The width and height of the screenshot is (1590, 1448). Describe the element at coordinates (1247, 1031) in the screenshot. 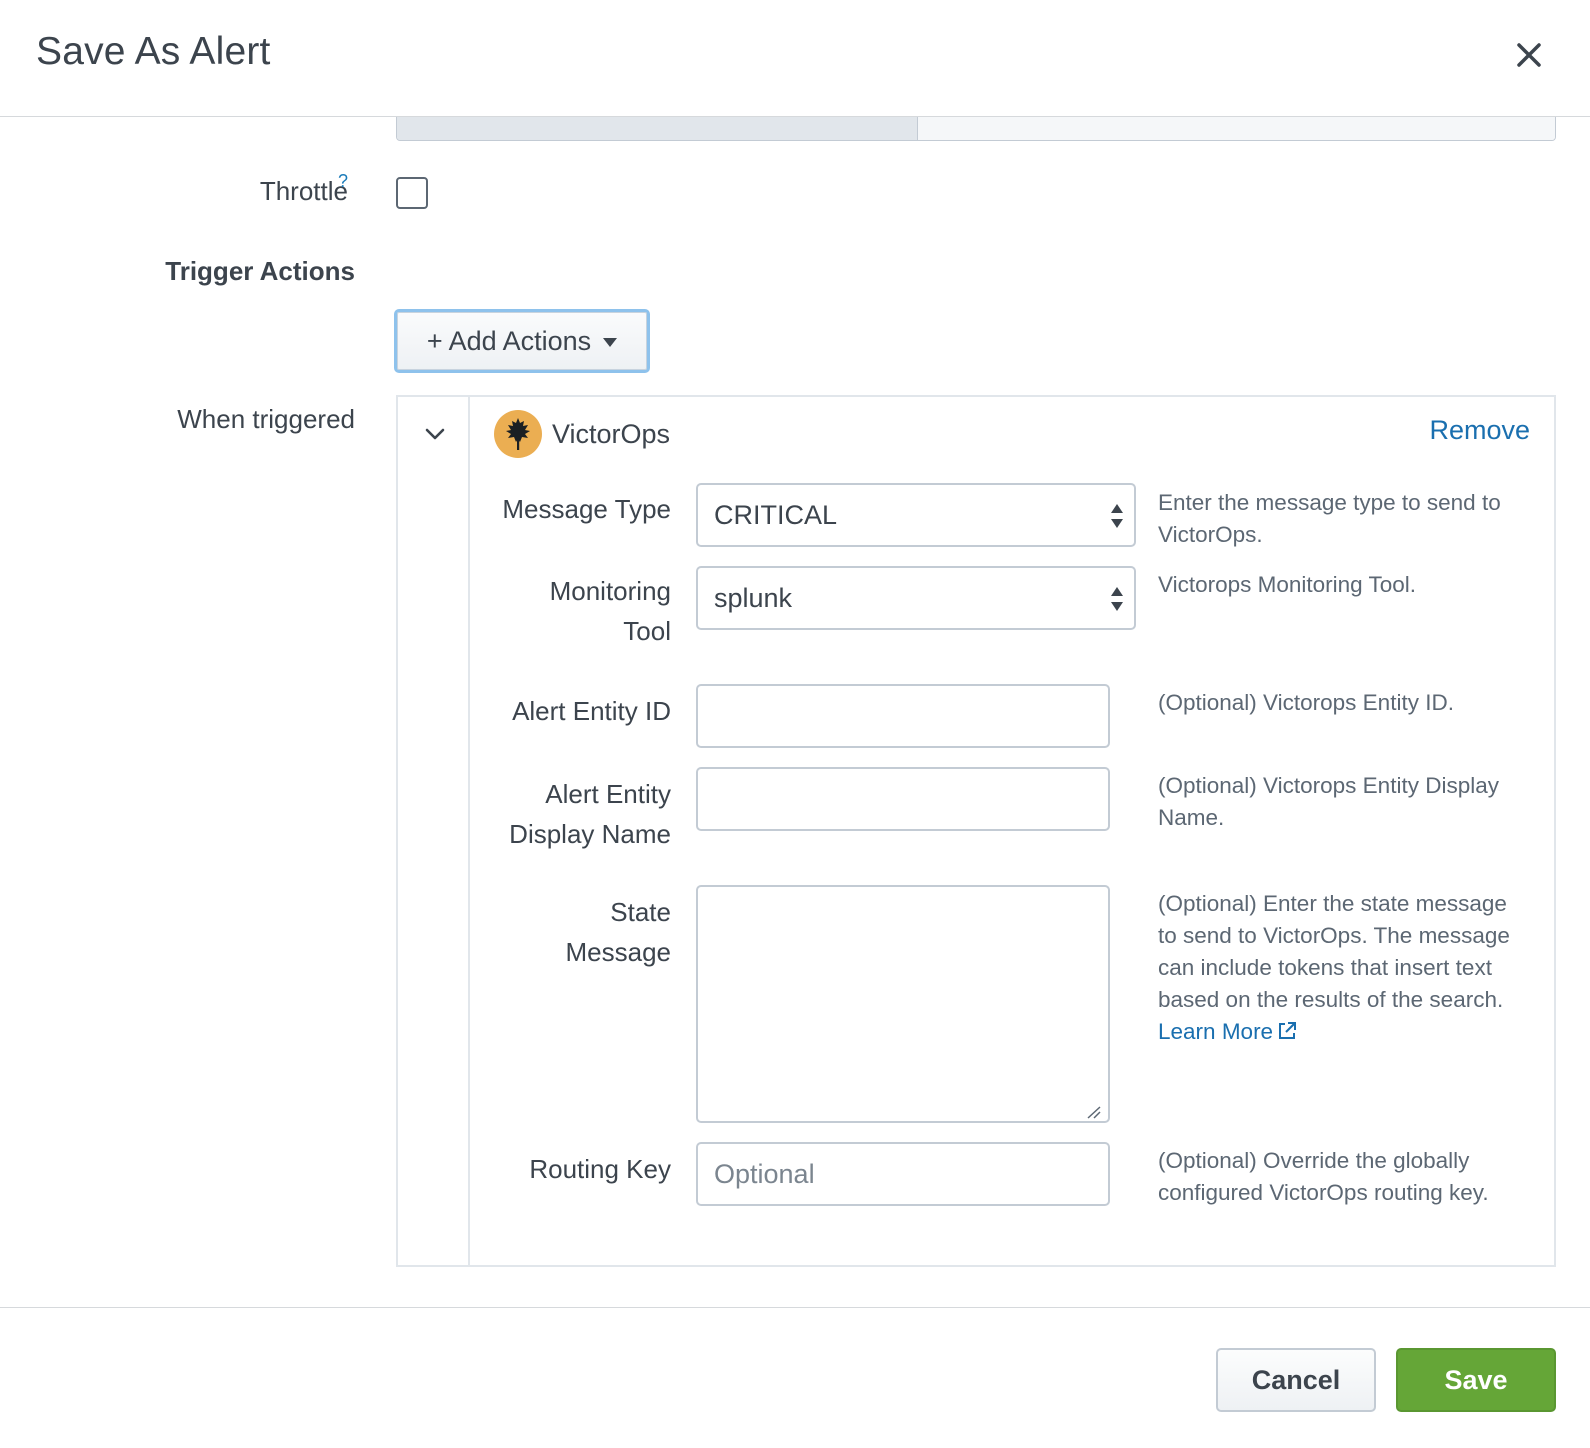

I see `learn-more-link-line2: More` at that location.